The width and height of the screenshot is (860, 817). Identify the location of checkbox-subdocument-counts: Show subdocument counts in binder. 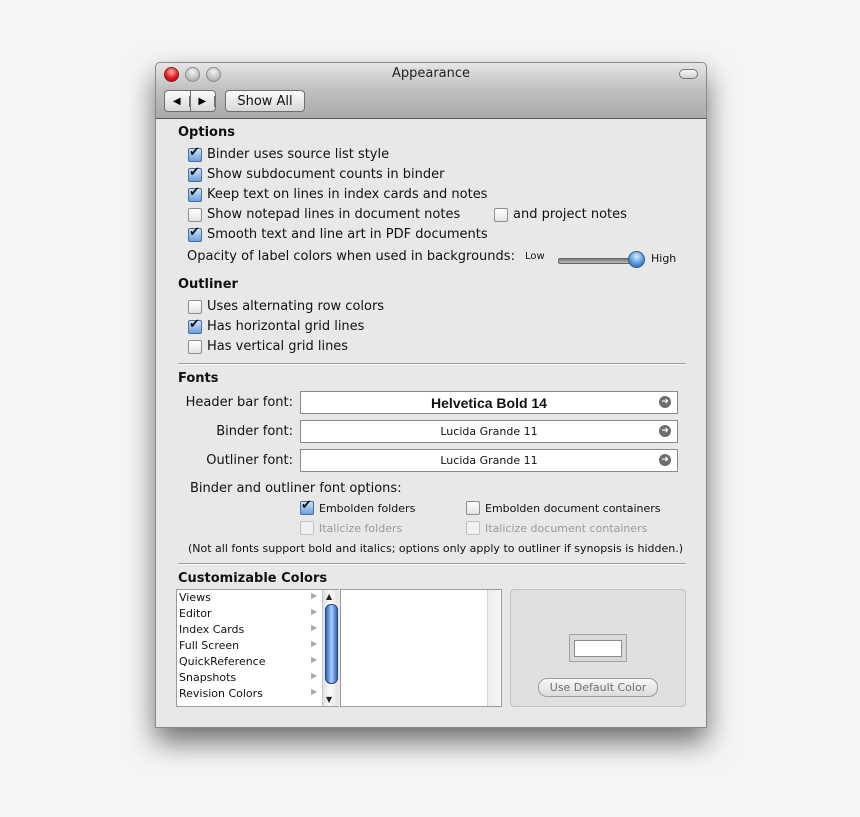
(316, 173).